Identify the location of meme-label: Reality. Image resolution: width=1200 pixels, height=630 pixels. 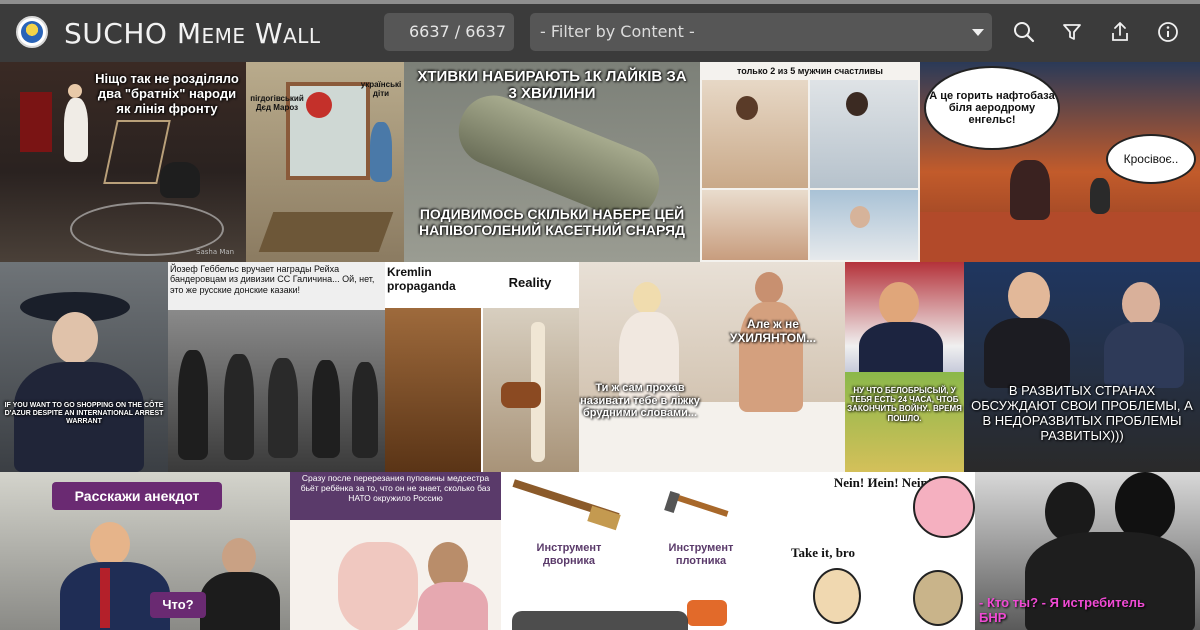
(530, 282).